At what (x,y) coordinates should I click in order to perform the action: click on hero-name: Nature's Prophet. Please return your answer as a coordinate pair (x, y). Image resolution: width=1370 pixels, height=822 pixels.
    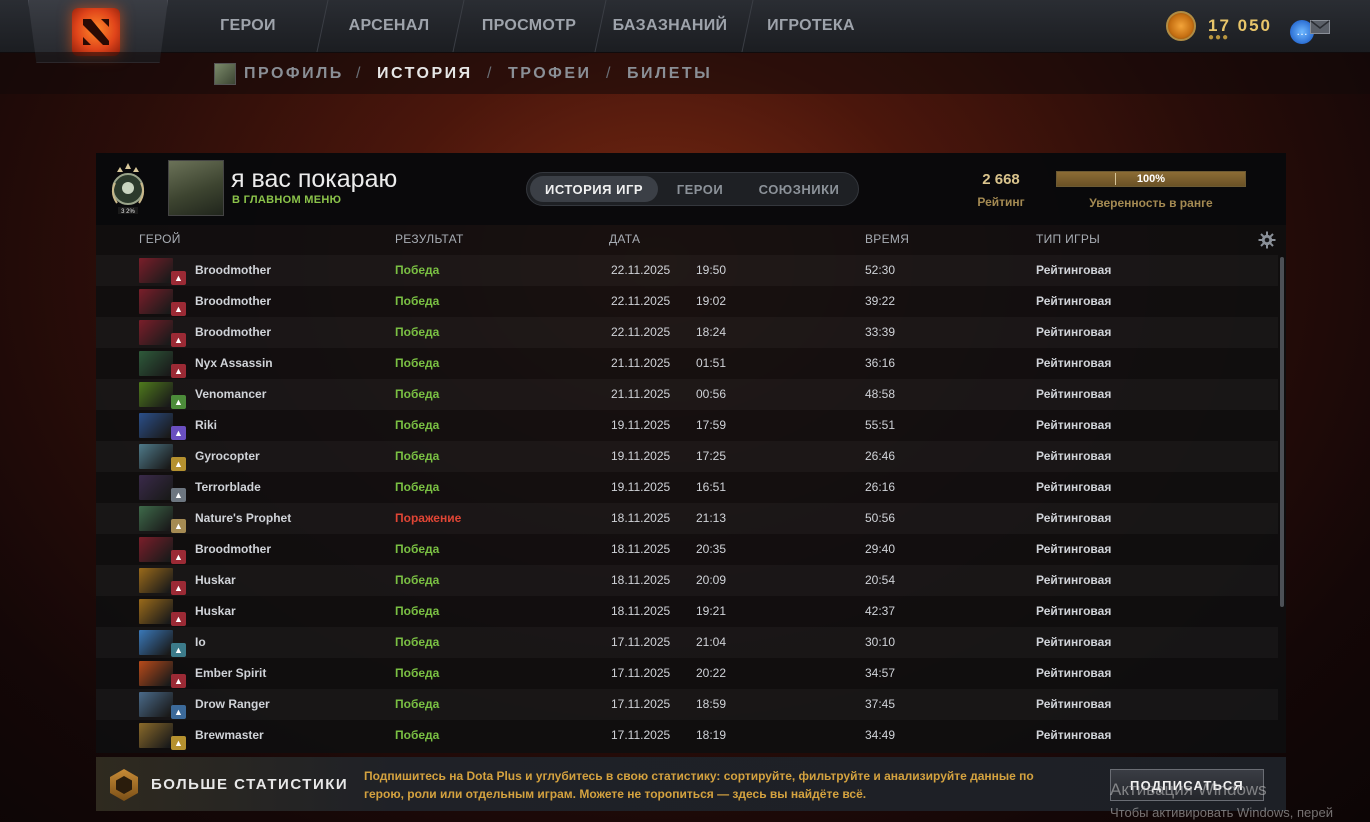
    Looking at the image, I should click on (243, 518).